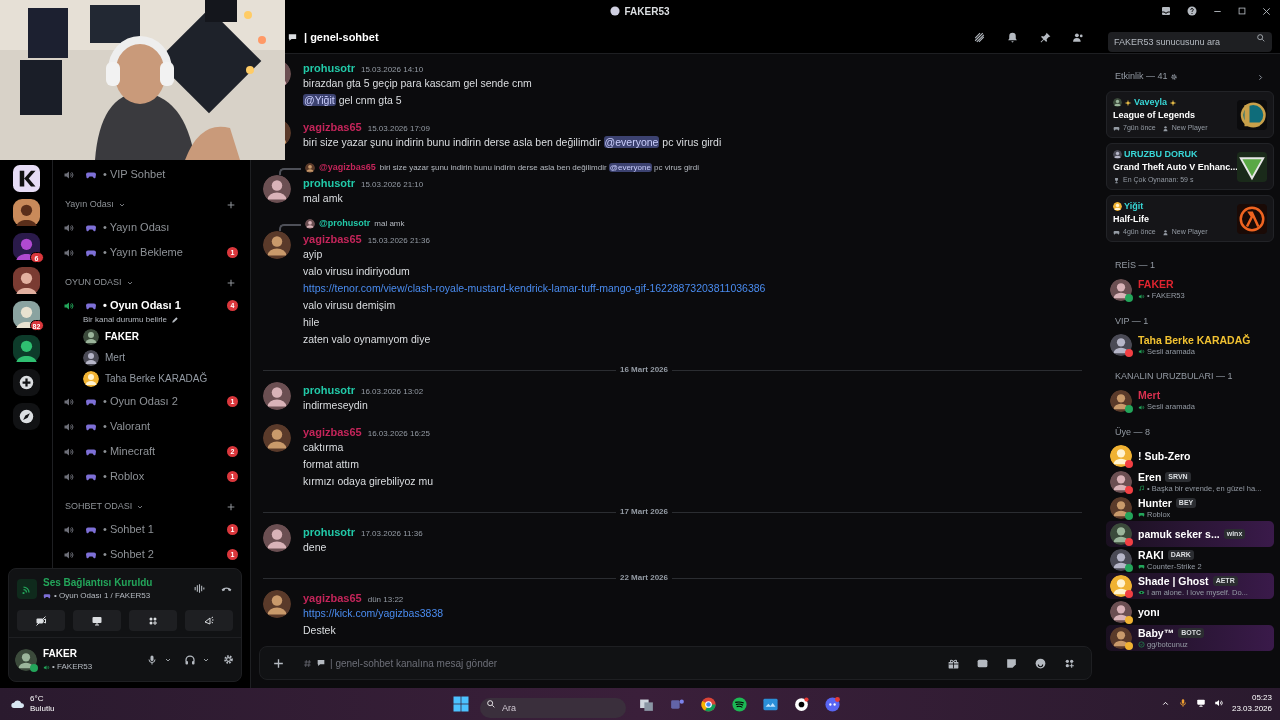 This screenshot has width=1280, height=720. I want to click on camera-off-button, so click(41, 620).